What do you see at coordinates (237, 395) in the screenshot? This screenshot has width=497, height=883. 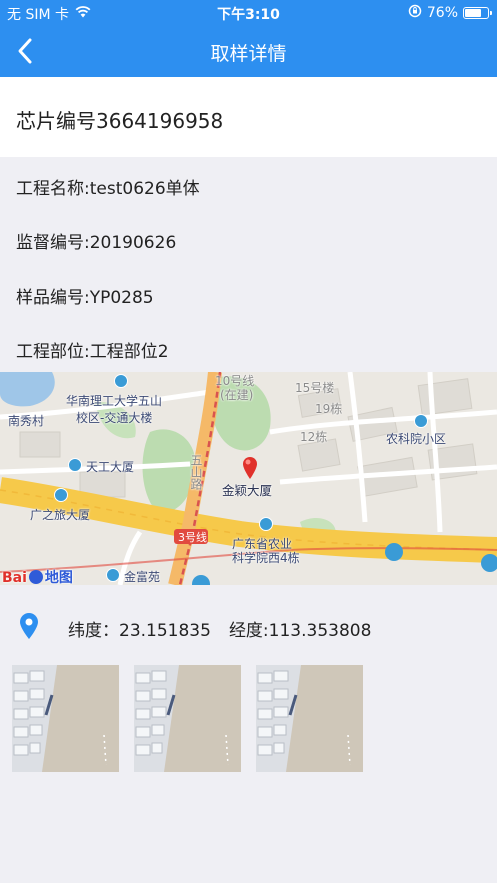 I see `map-label-line10b: (在建)` at bounding box center [237, 395].